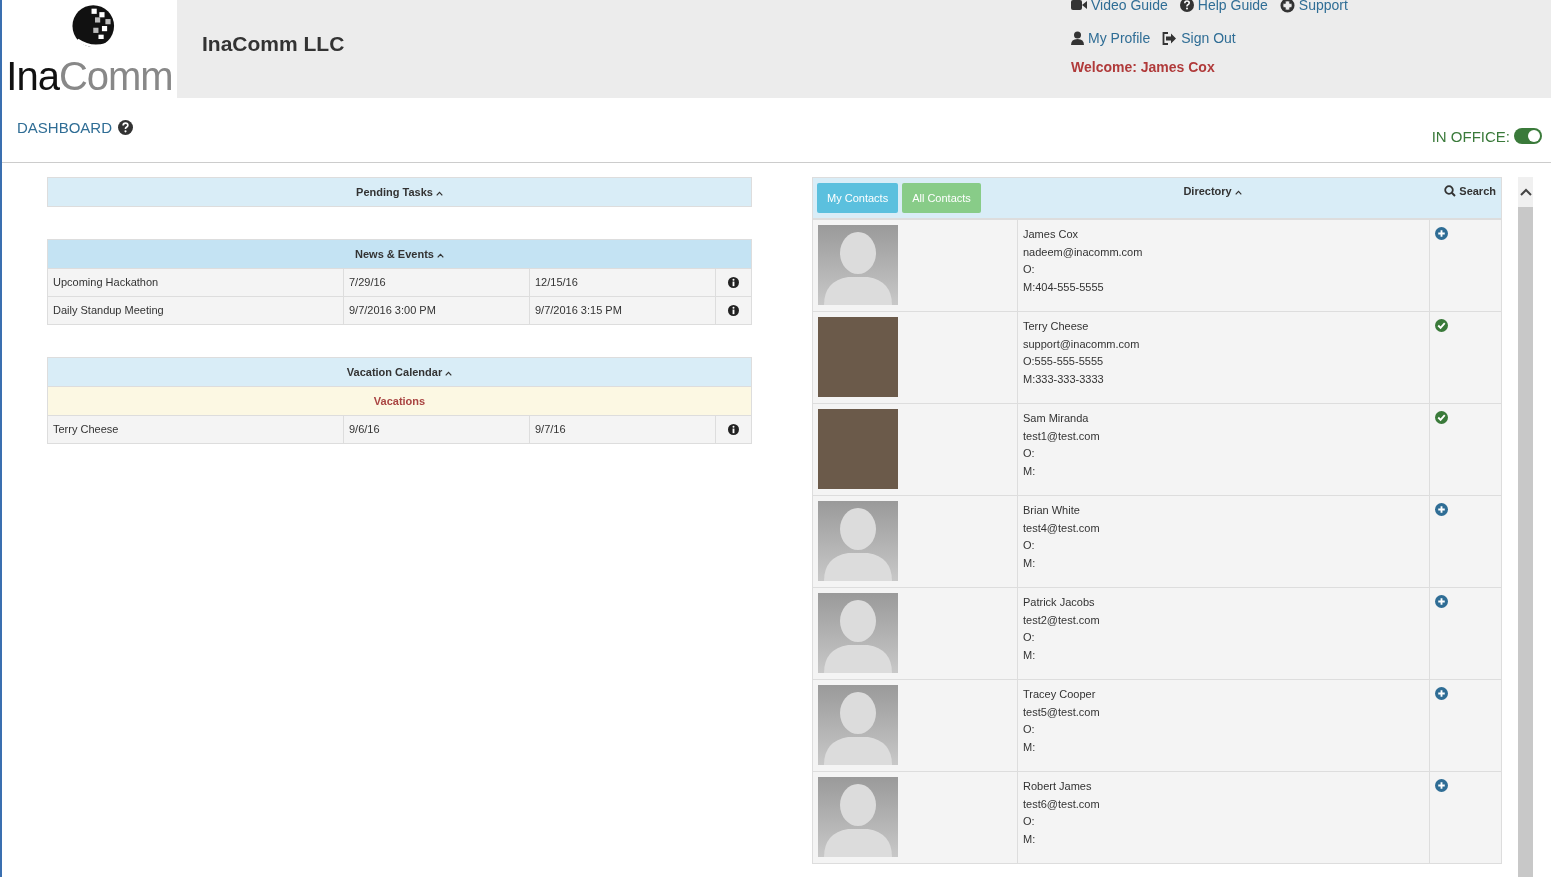 This screenshot has height=877, width=1551. Describe the element at coordinates (1077, 38) in the screenshot. I see `user-icon` at that location.